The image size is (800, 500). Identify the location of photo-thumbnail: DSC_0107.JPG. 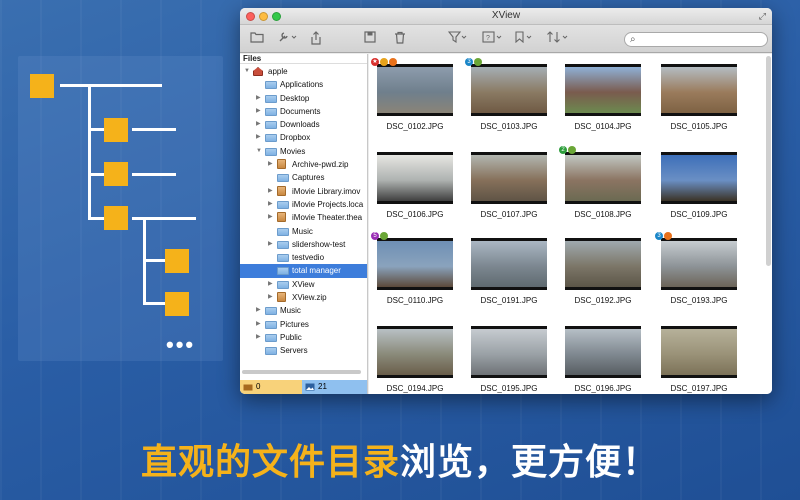
(509, 182).